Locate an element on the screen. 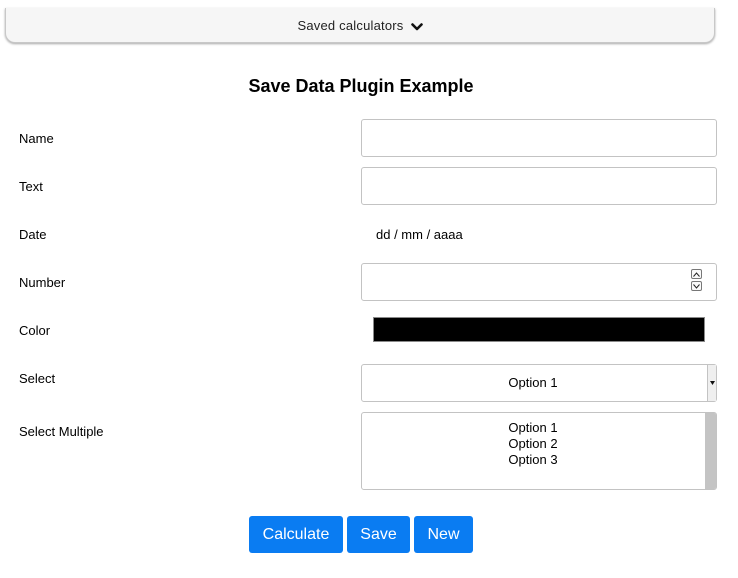 This screenshot has height=578, width=738. multi-option: Option 1 is located at coordinates (533, 428).